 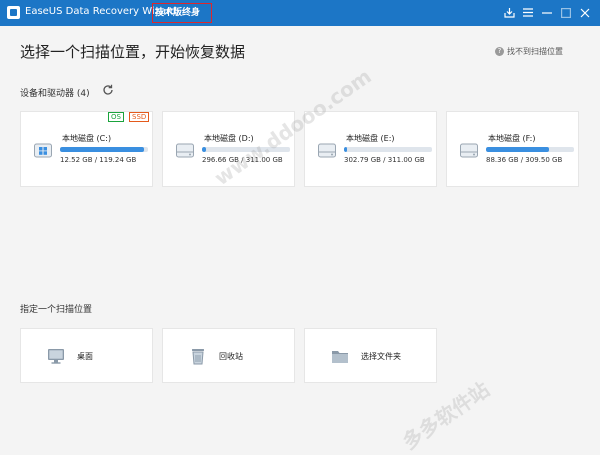 I want to click on drive-name: 本地磁盘 (C:), so click(x=87, y=138).